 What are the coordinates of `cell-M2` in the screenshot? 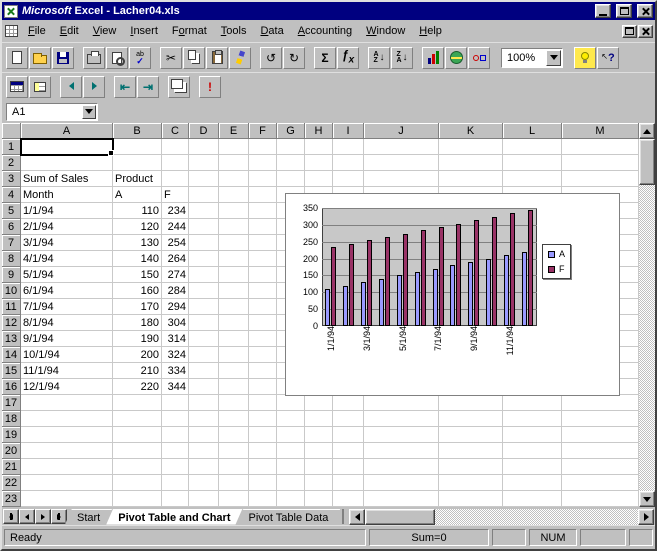 It's located at (600, 163).